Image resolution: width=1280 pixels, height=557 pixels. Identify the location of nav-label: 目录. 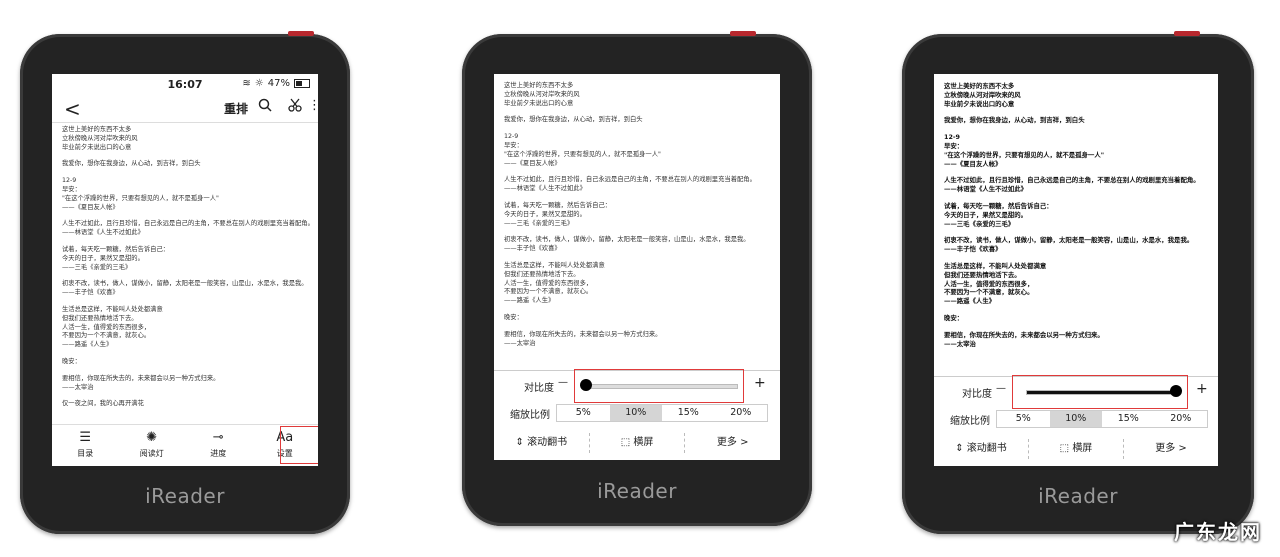
(85, 453).